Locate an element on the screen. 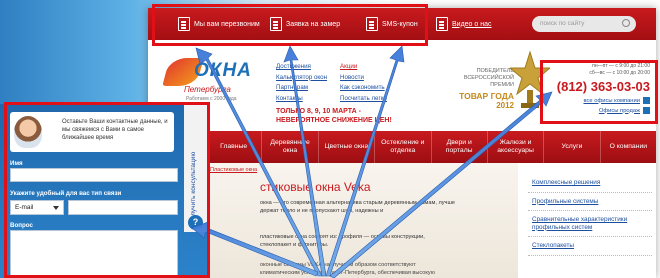  arrow-to-panel is located at coordinates (255, 249).